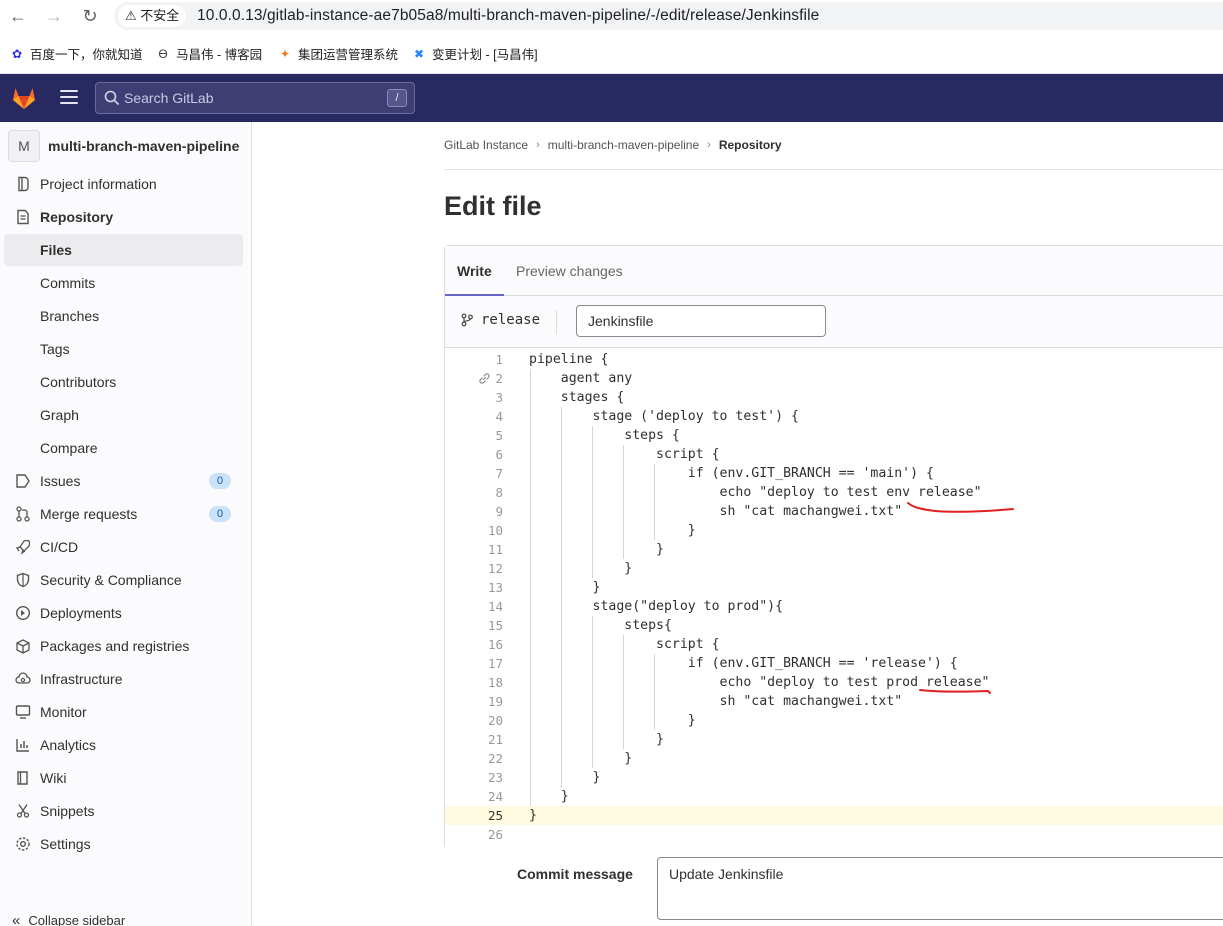 The width and height of the screenshot is (1223, 926). I want to click on line-number: 13, so click(495, 587).